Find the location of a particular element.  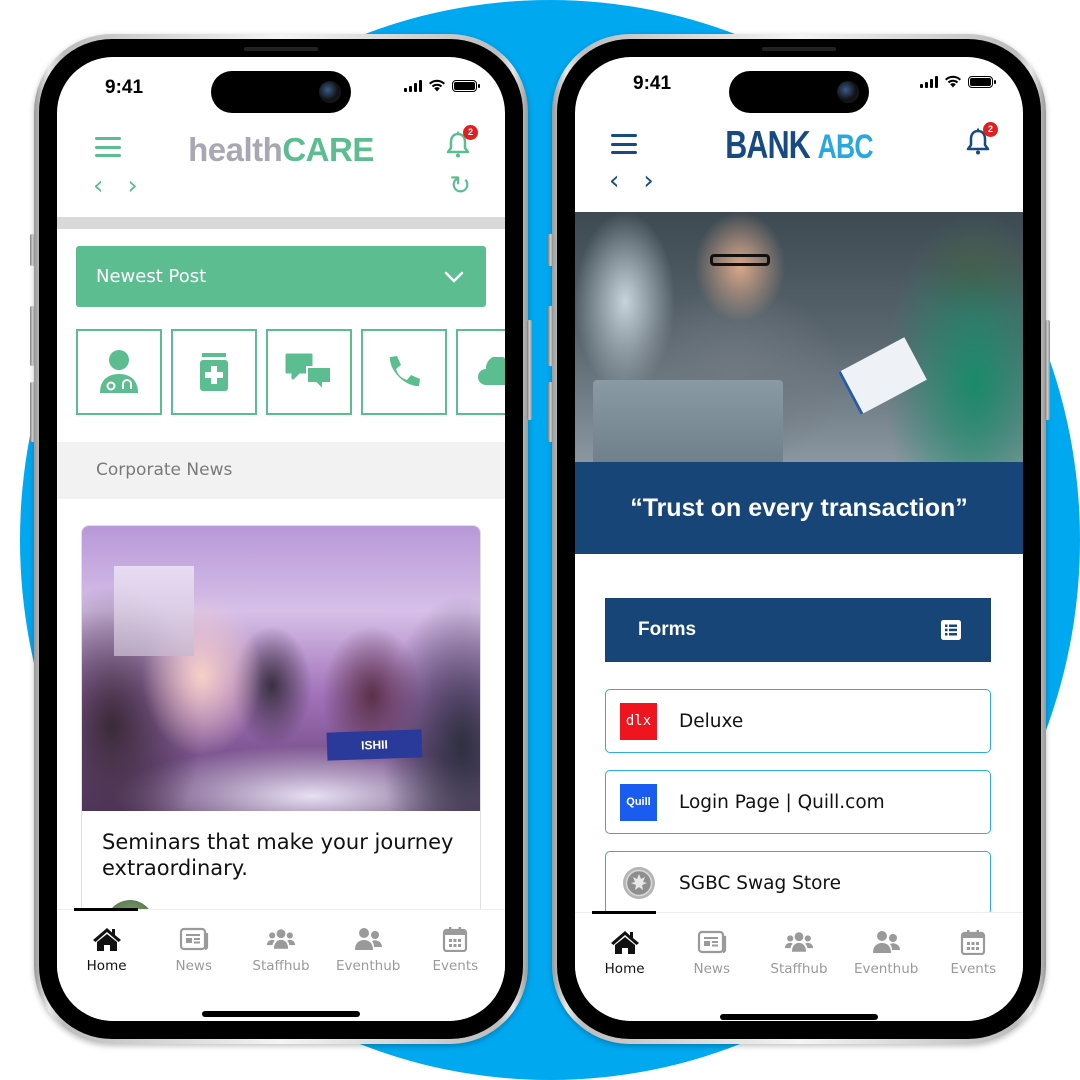

camera-icon is located at coordinates (848, 92).